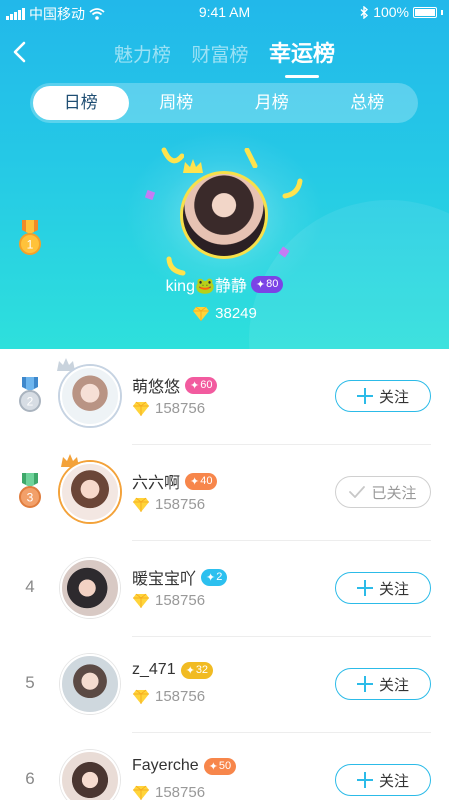  What do you see at coordinates (81, 103) in the screenshot?
I see `tab-daily: 日榜` at bounding box center [81, 103].